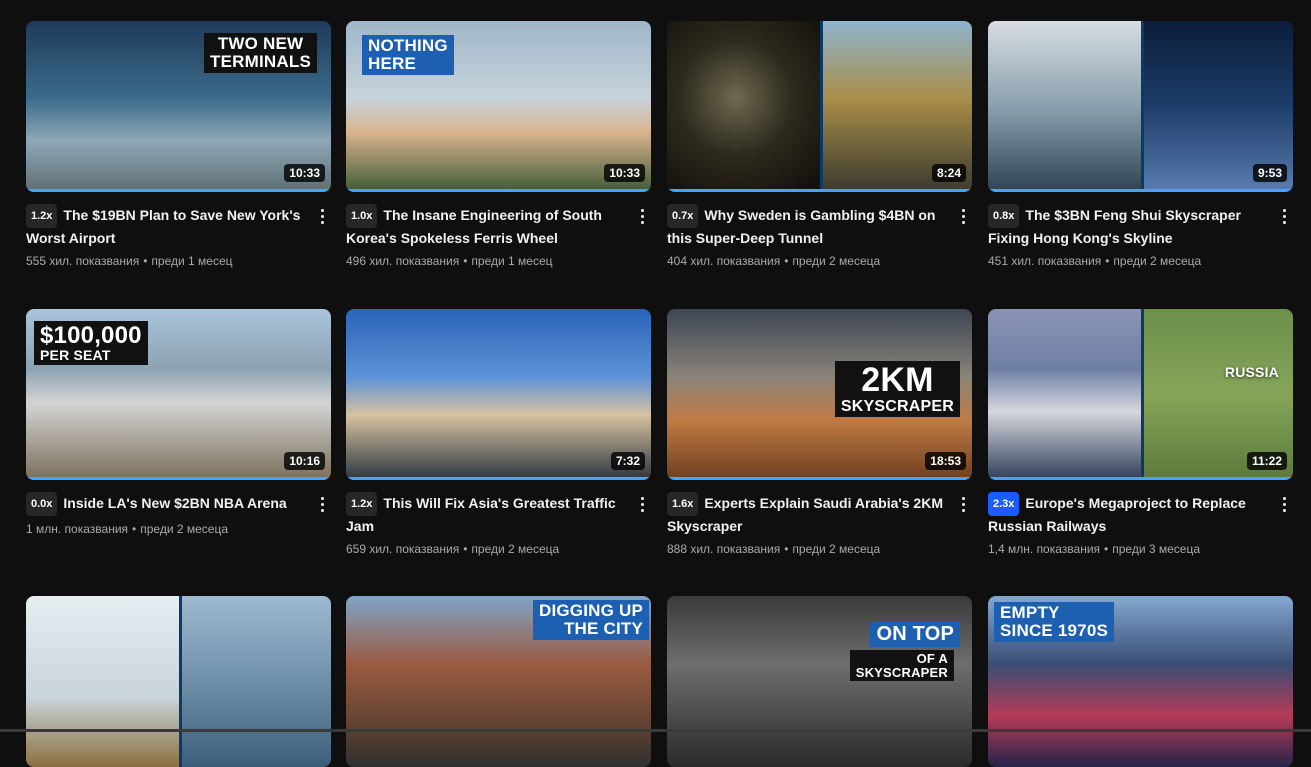 The image size is (1311, 767). Describe the element at coordinates (453, 549) in the screenshot. I see `video-stats: 659 хил. показвания • преди 2 месеца` at that location.